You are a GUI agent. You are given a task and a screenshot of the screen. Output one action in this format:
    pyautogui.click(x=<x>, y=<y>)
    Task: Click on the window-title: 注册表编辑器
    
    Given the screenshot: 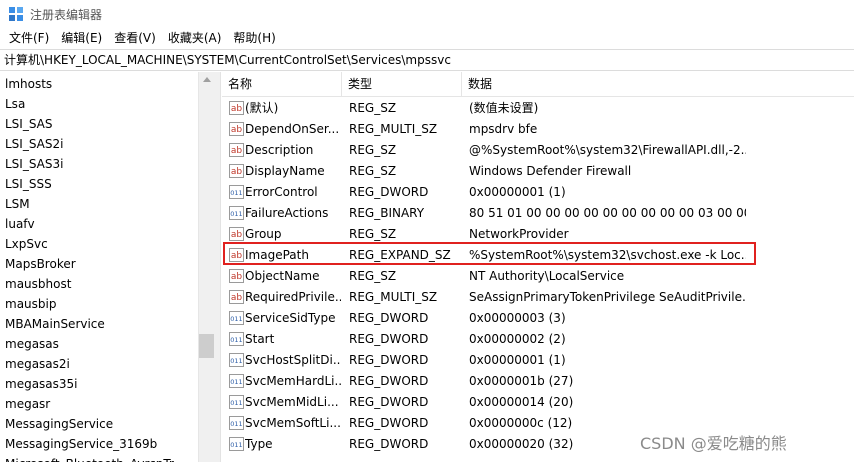 What is the action you would take?
    pyautogui.click(x=66, y=15)
    